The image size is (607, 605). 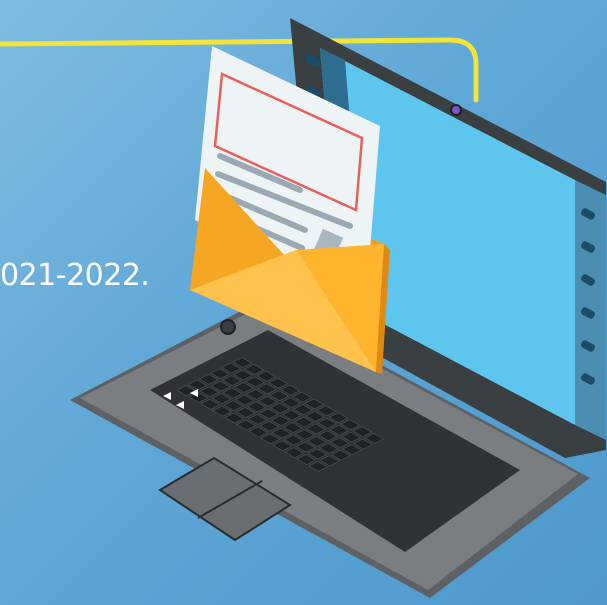 I want to click on year-range-text: 021-2022., so click(x=75, y=275).